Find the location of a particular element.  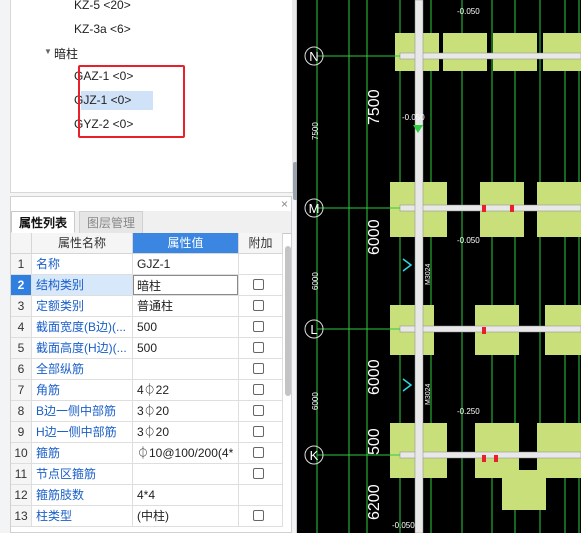

value-editor: 暗柱 is located at coordinates (185, 285).